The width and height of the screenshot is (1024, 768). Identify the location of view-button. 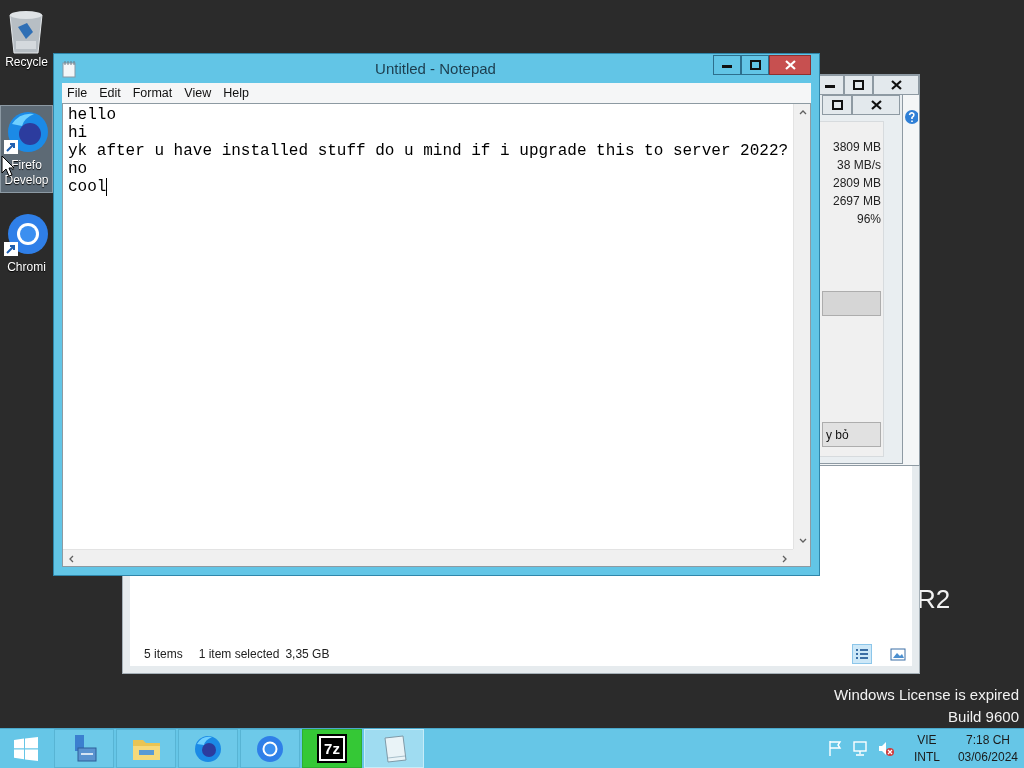
(862, 654).